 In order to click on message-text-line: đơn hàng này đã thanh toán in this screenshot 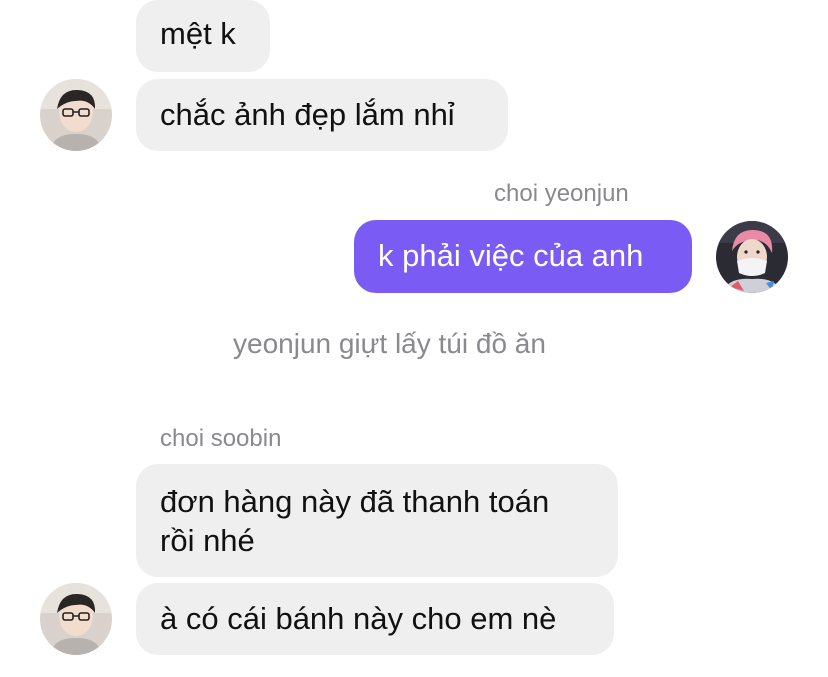, I will do `click(355, 501)`.